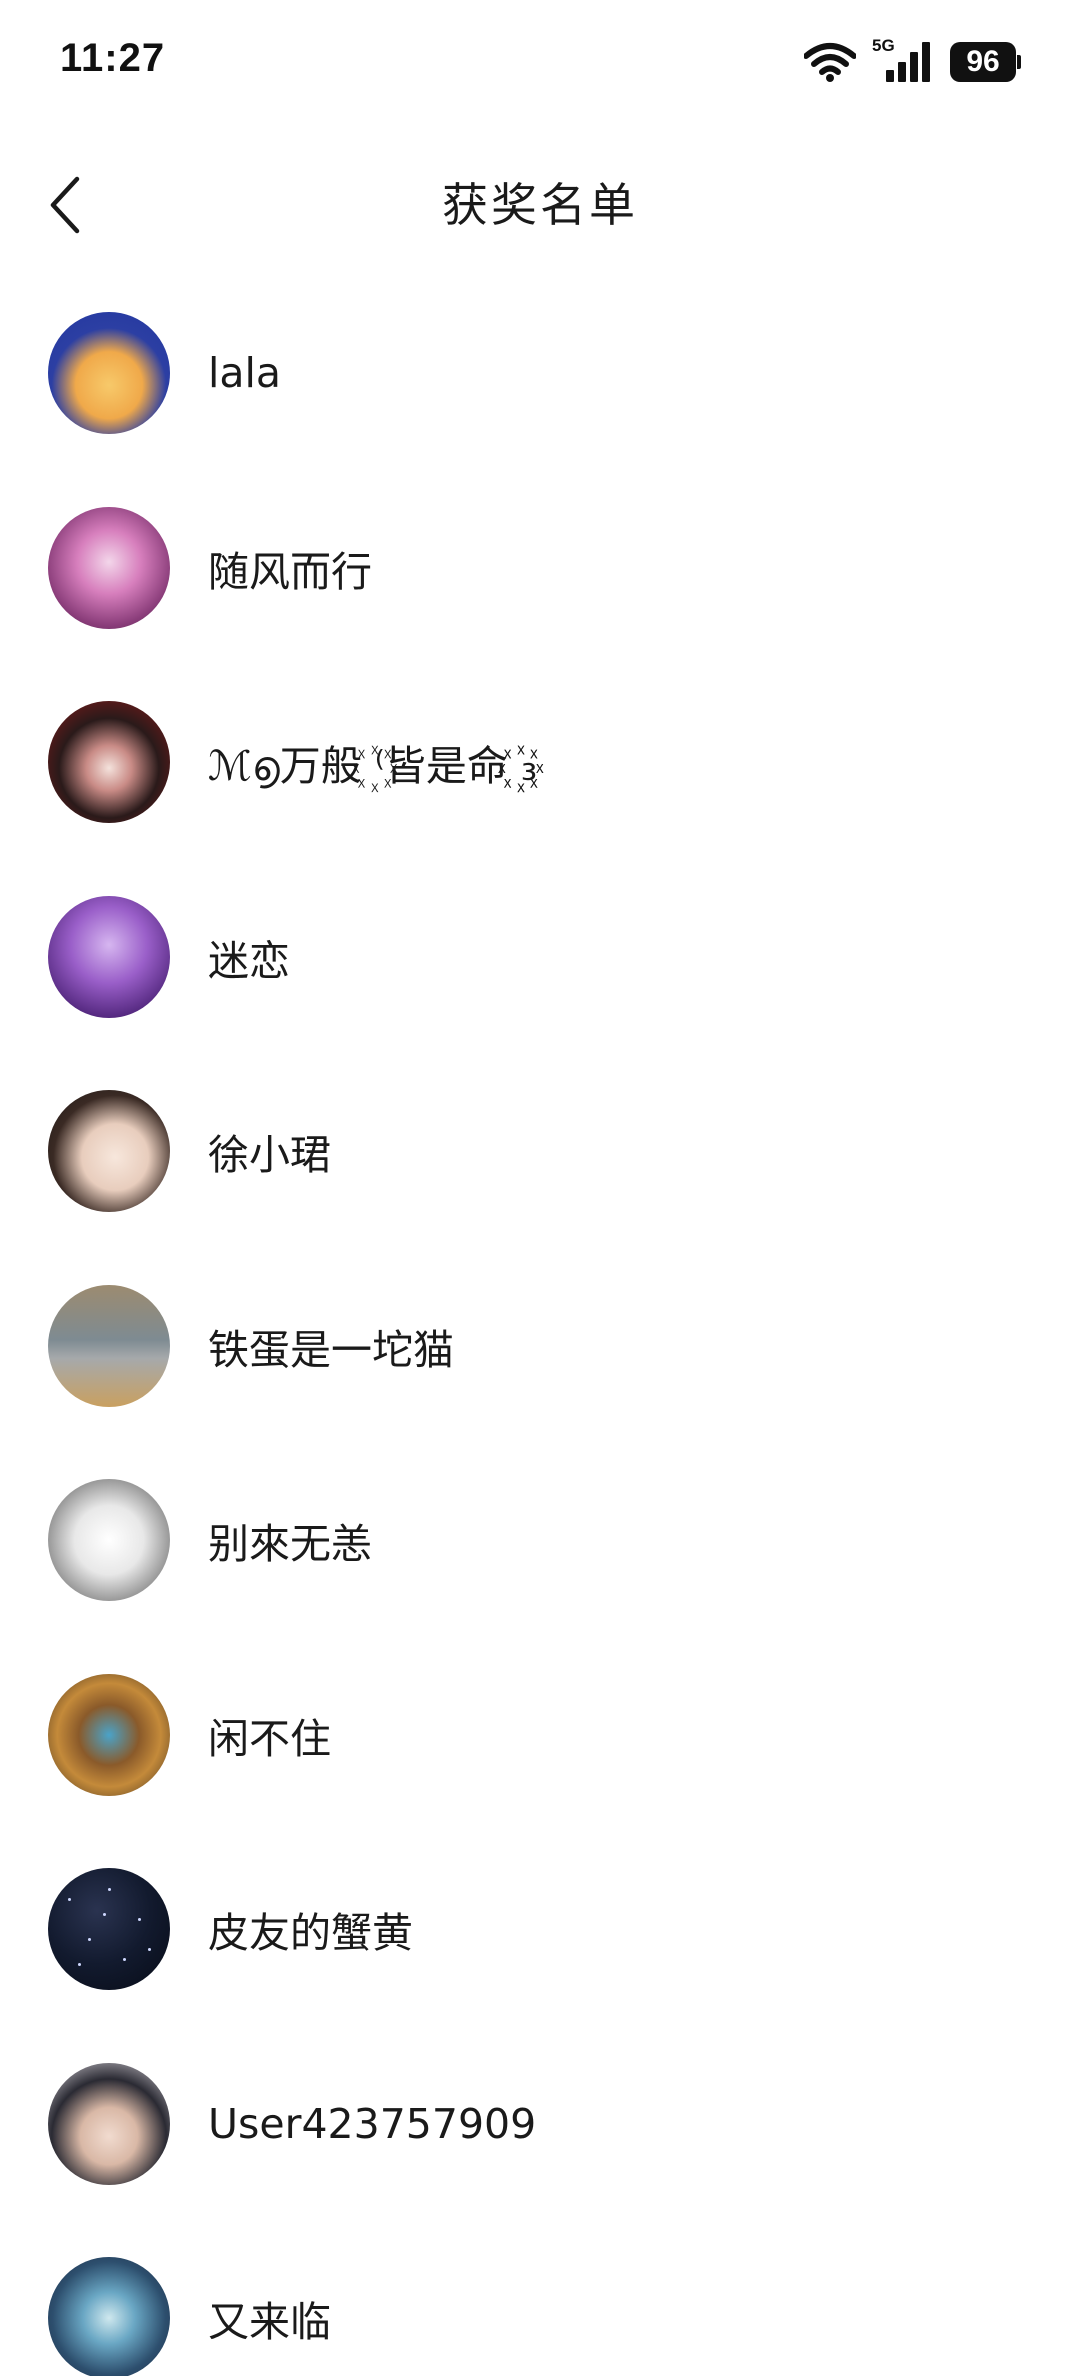 This screenshot has height=2376, width=1080. I want to click on winner-name: 徐小珺, so click(269, 1155).